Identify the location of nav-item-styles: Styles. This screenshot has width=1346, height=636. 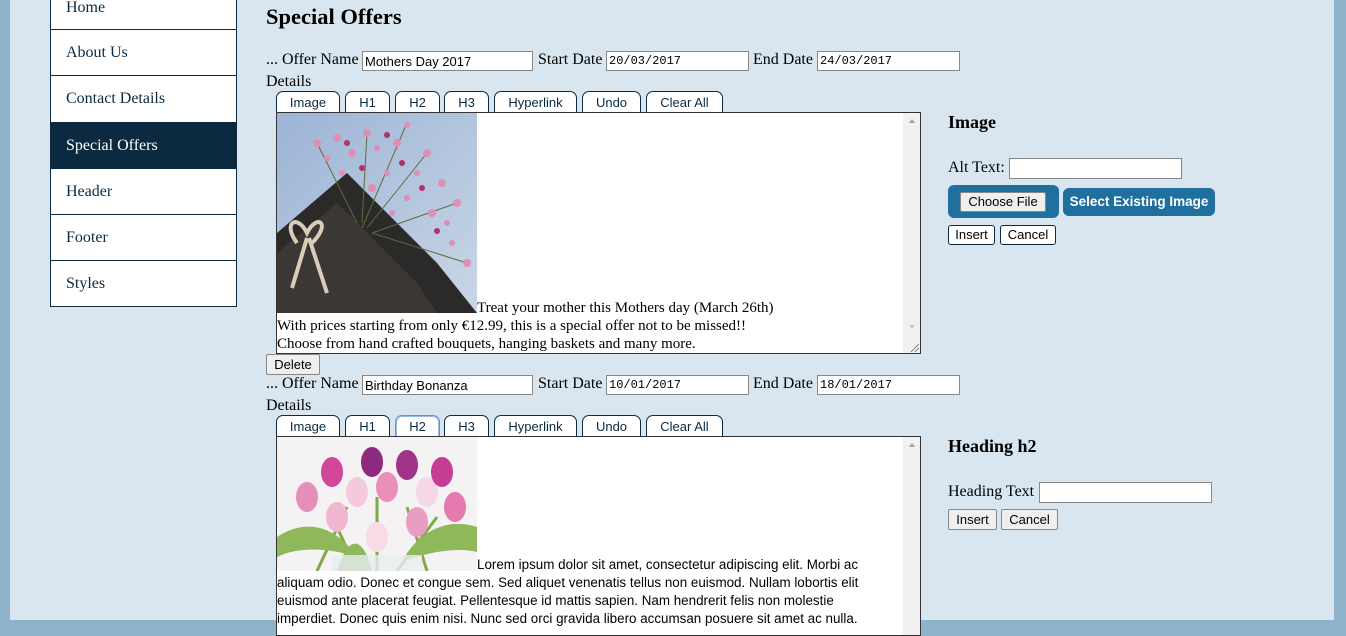
(143, 284).